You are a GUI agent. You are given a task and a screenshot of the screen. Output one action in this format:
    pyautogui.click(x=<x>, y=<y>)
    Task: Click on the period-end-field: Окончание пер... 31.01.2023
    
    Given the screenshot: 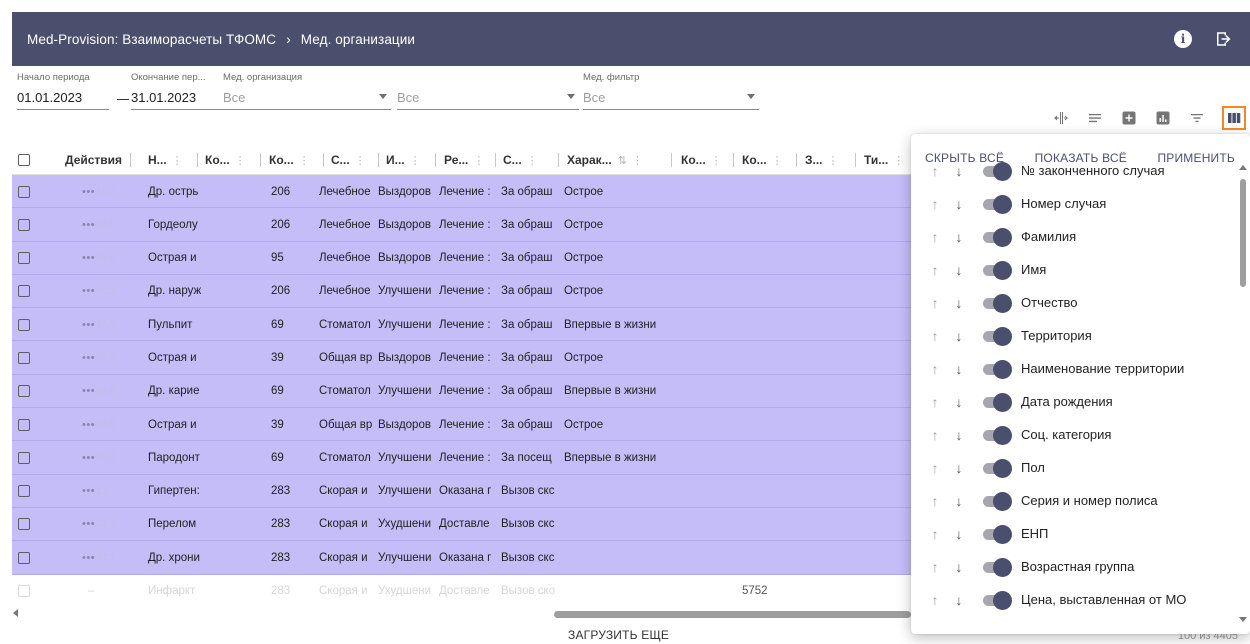 What is the action you would take?
    pyautogui.click(x=179, y=91)
    